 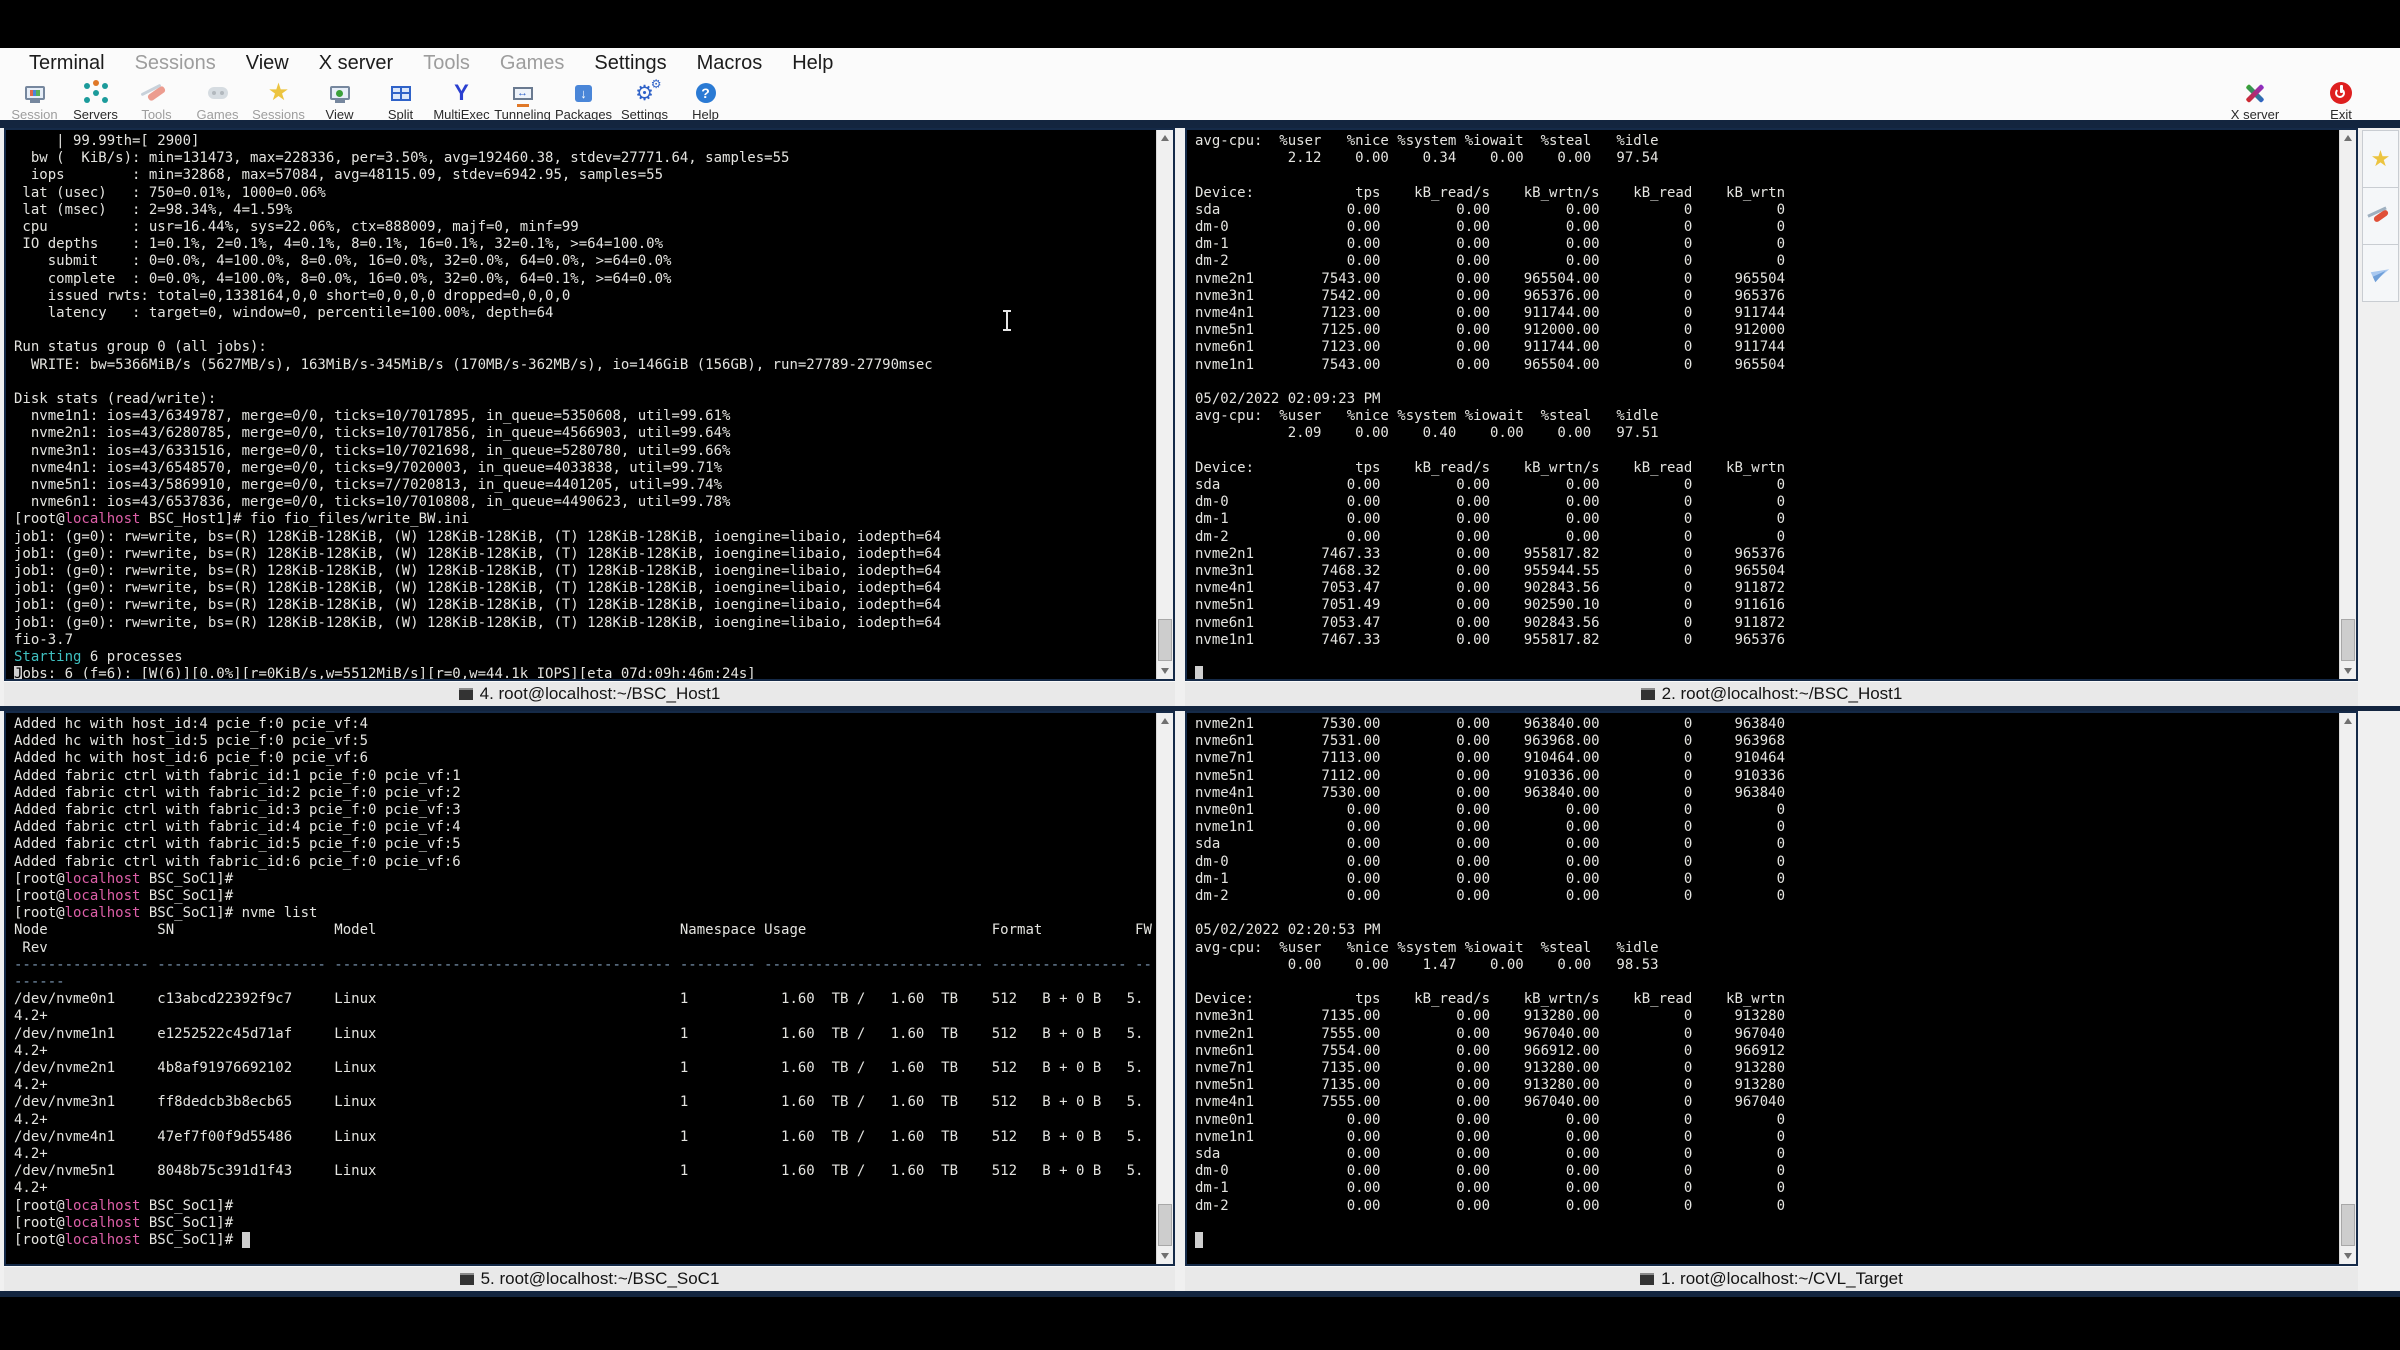 I want to click on terminal-line: nvme2n1 7467.33 0.00 955817.82 0 965376, so click(x=1490, y=553).